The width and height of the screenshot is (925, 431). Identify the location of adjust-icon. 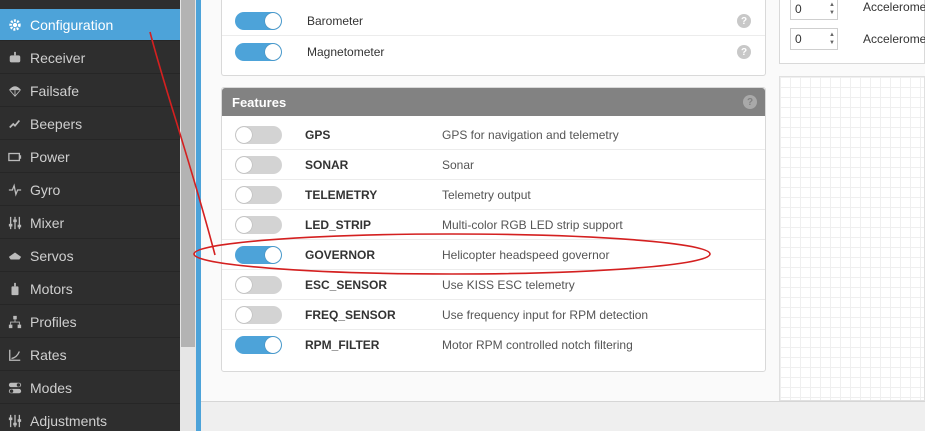
(15, 421).